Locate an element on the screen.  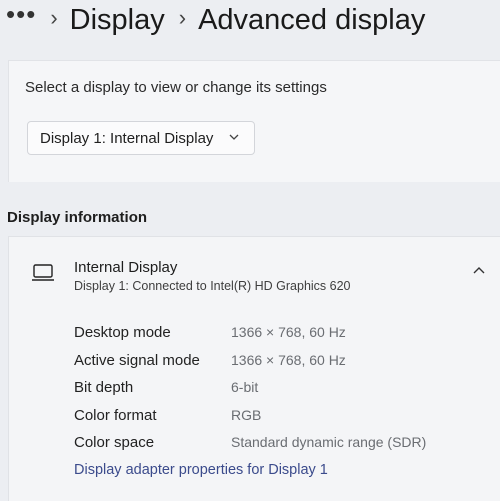
dropdown-selected-value: Display 1: Internal Display is located at coordinates (127, 138).